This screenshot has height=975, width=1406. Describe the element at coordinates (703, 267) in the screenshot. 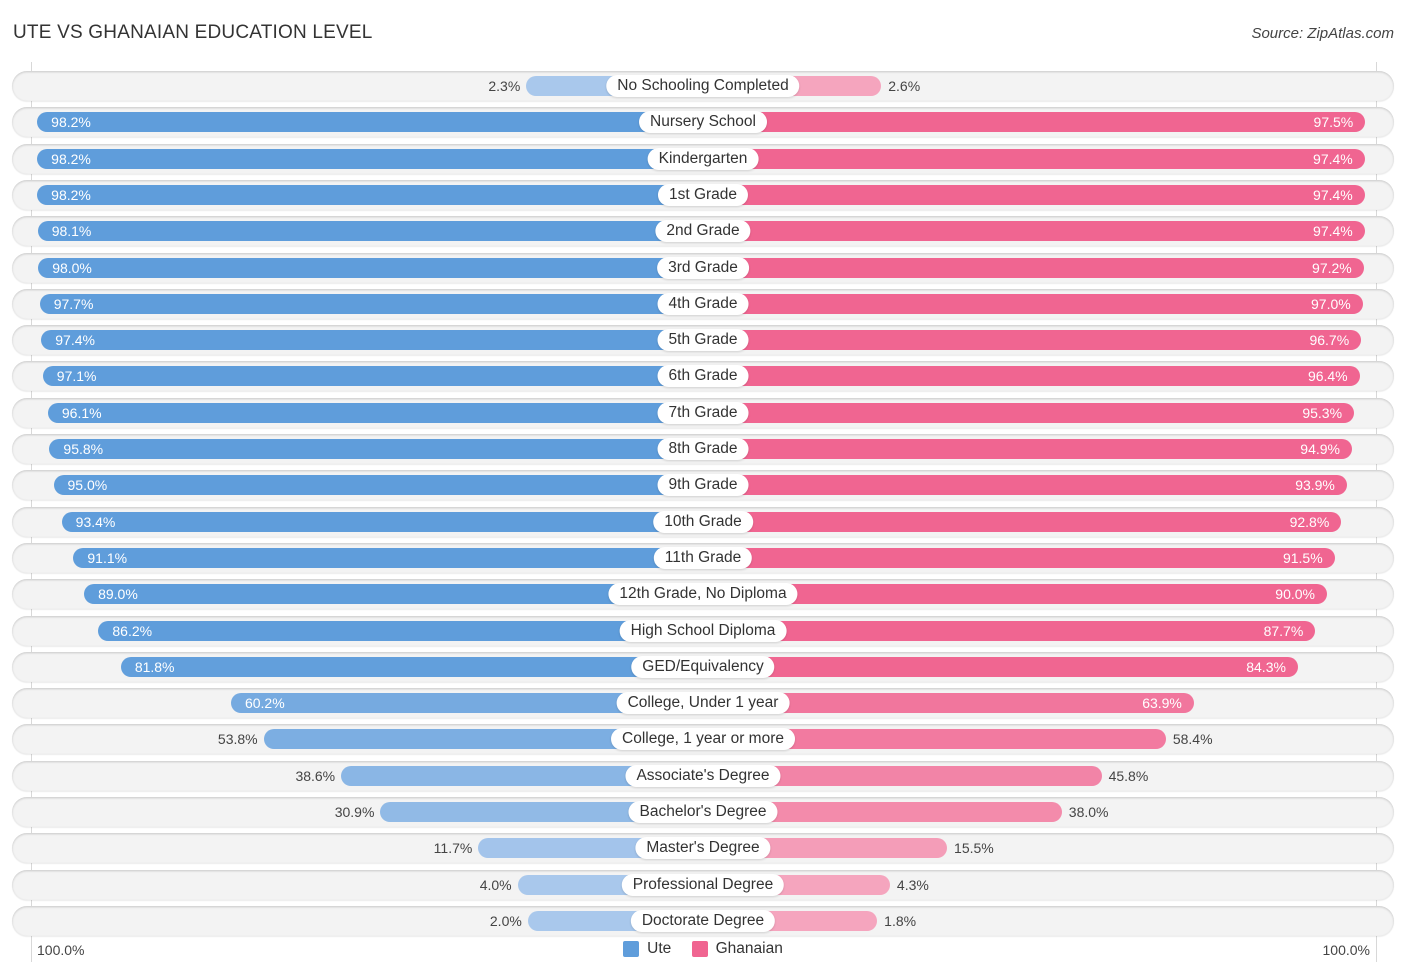

I see `category-label: 3rd Grade` at that location.